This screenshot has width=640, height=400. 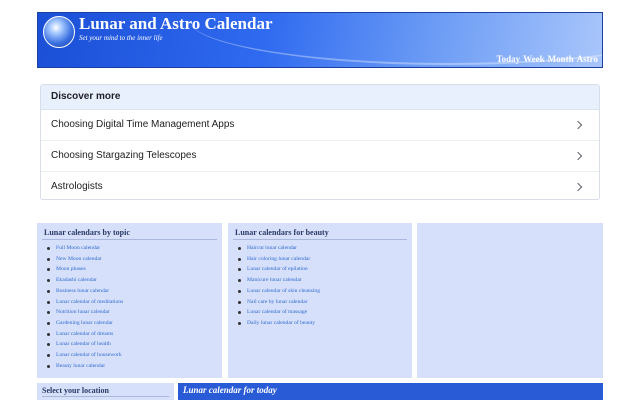 I want to click on topic-link: Moon phases, so click(x=132, y=269).